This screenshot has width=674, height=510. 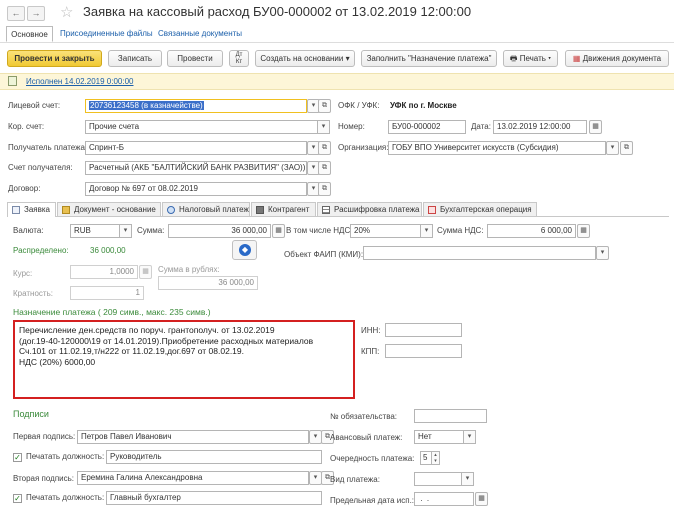 I want to click on account-field: 20736123458 (в казначействе), so click(x=196, y=106).